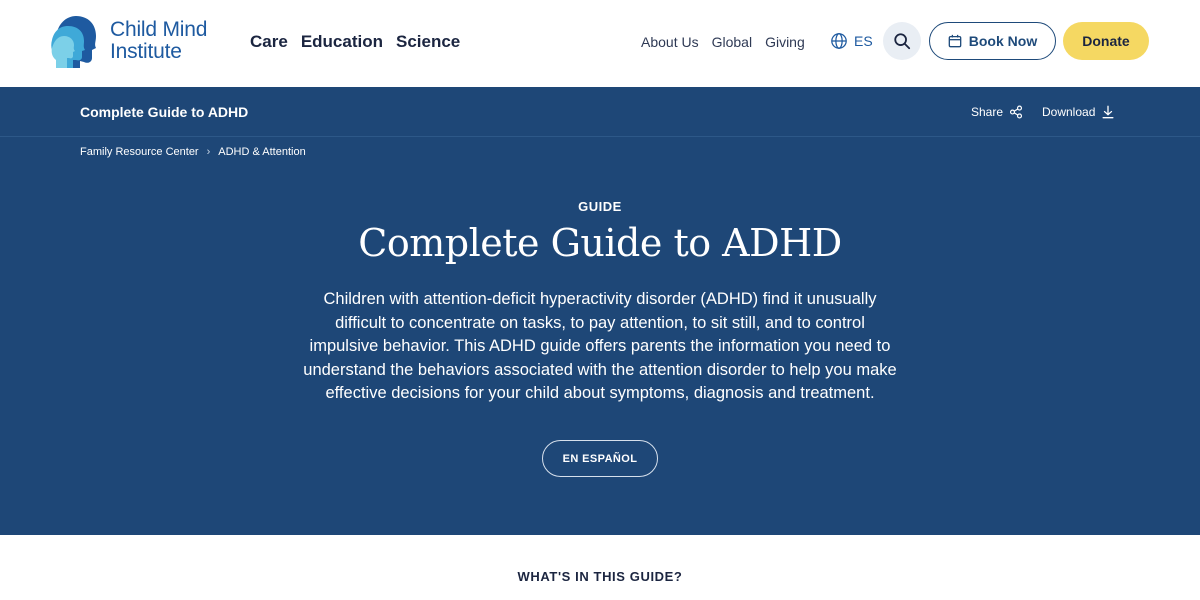 The height and width of the screenshot is (600, 1200). What do you see at coordinates (839, 41) in the screenshot?
I see `globe-icon` at bounding box center [839, 41].